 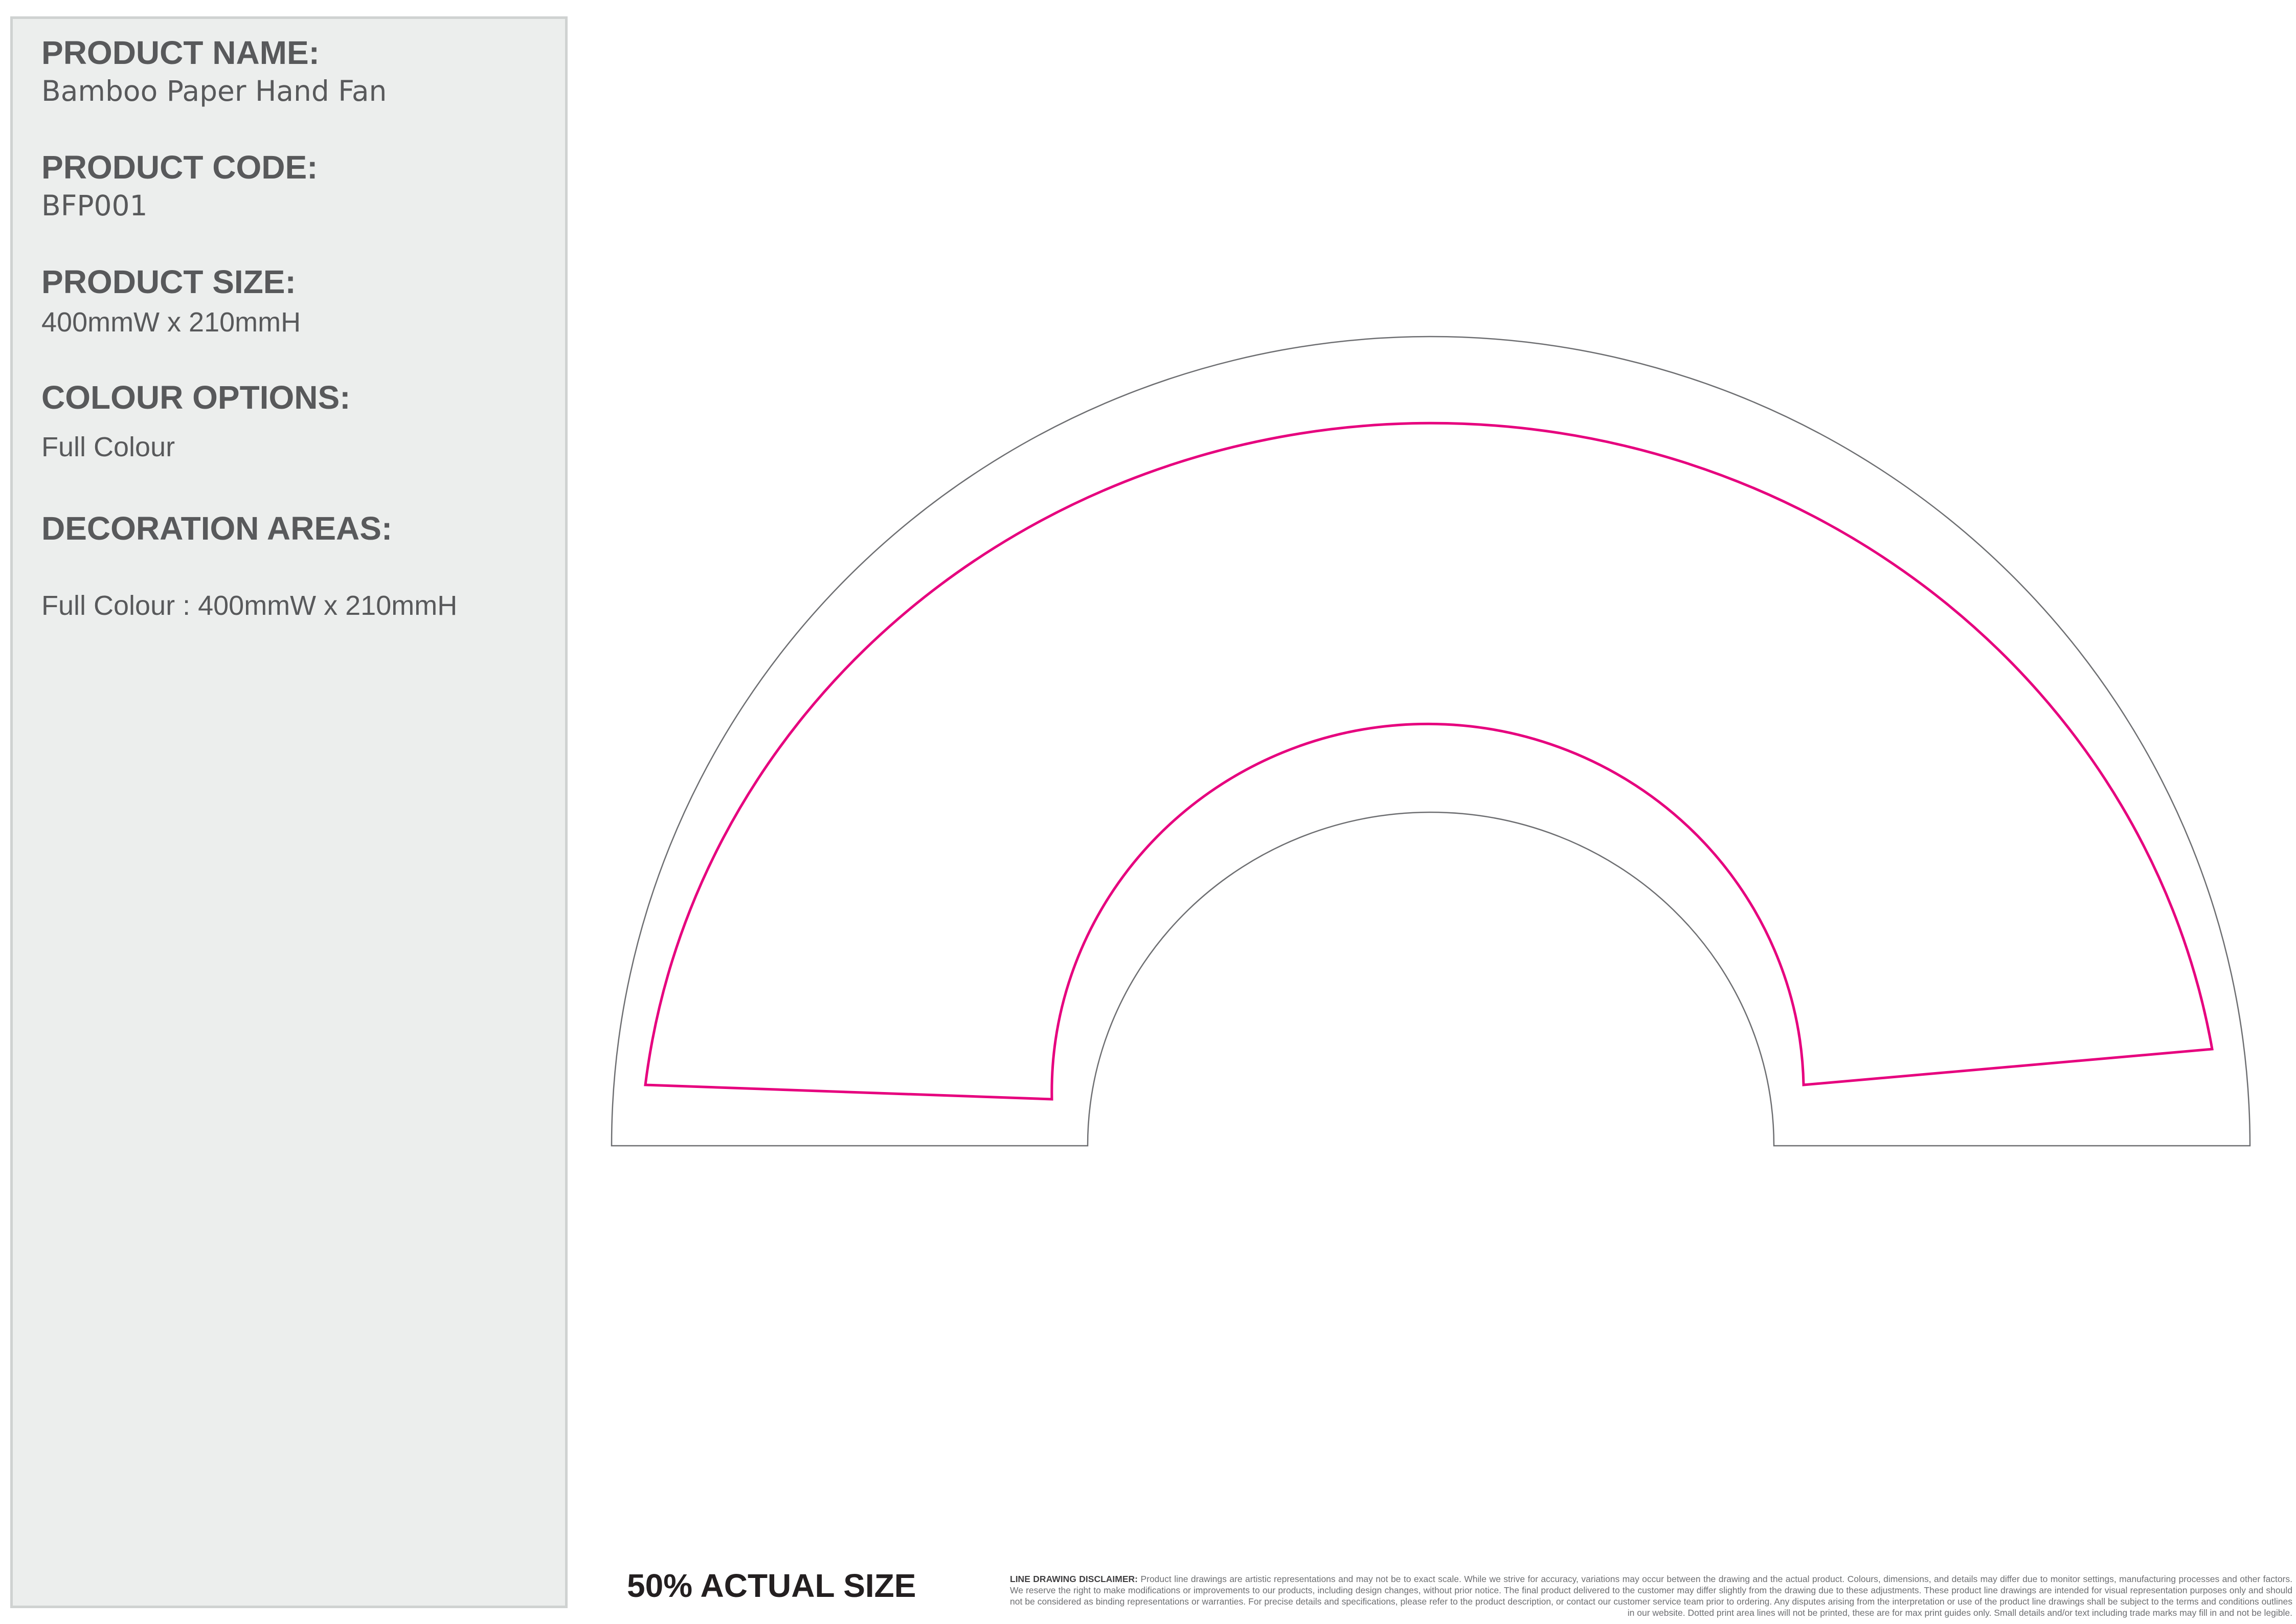 What do you see at coordinates (1074, 1579) in the screenshot?
I see `disclaimer-title: LINE DRAWING DISCLAIMER:` at bounding box center [1074, 1579].